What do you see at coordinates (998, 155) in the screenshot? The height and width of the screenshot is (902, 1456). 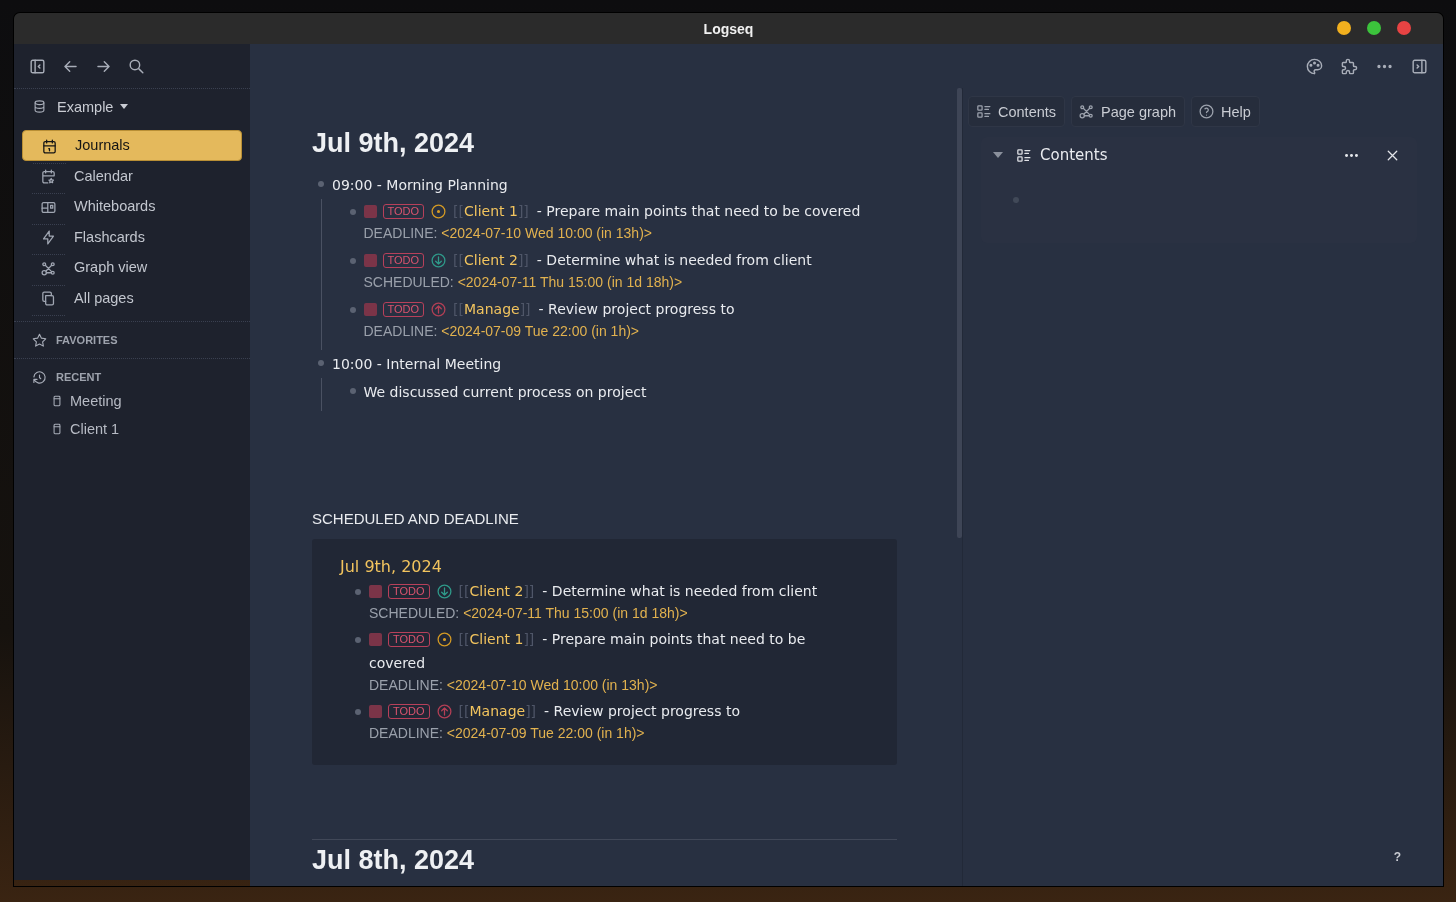 I see `collapse-toggle-icon` at bounding box center [998, 155].